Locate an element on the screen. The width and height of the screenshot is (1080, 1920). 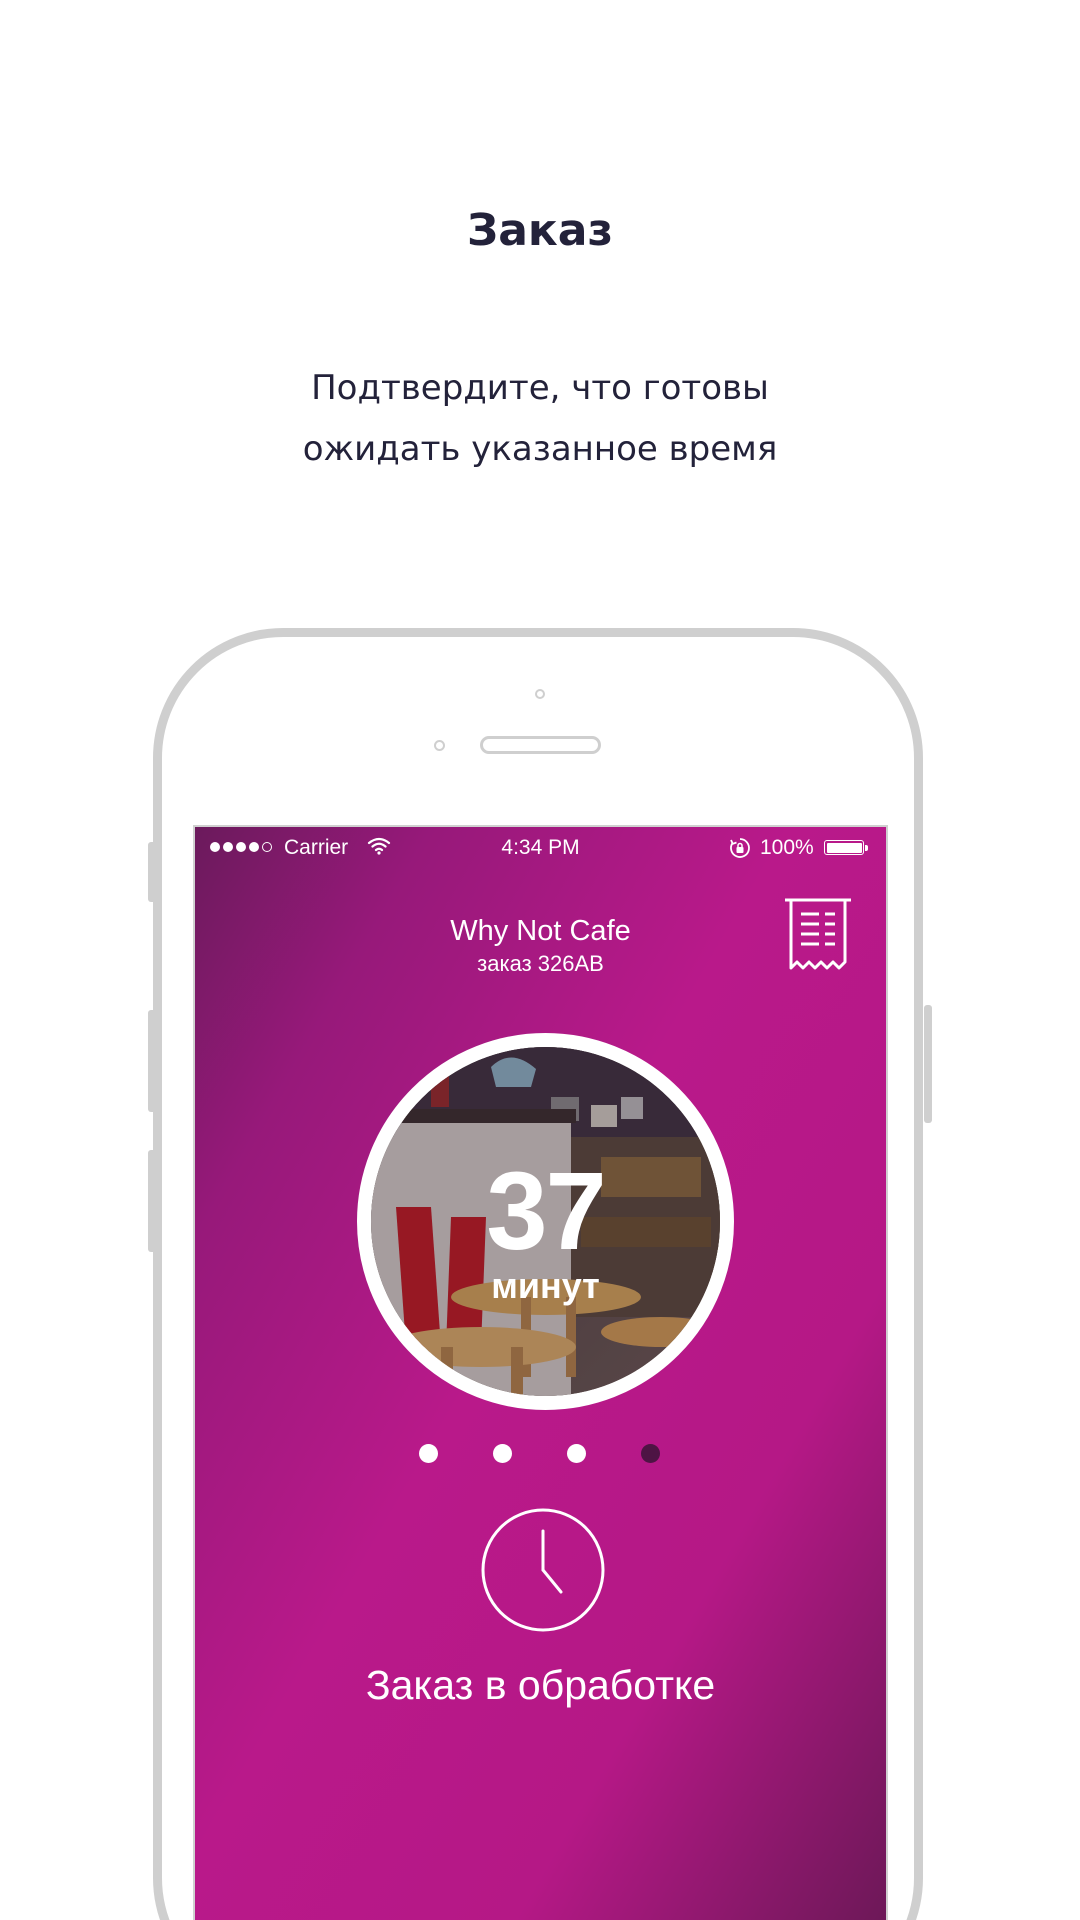
order-status-text: Заказ в обработке is located at coordinates (540, 1685).